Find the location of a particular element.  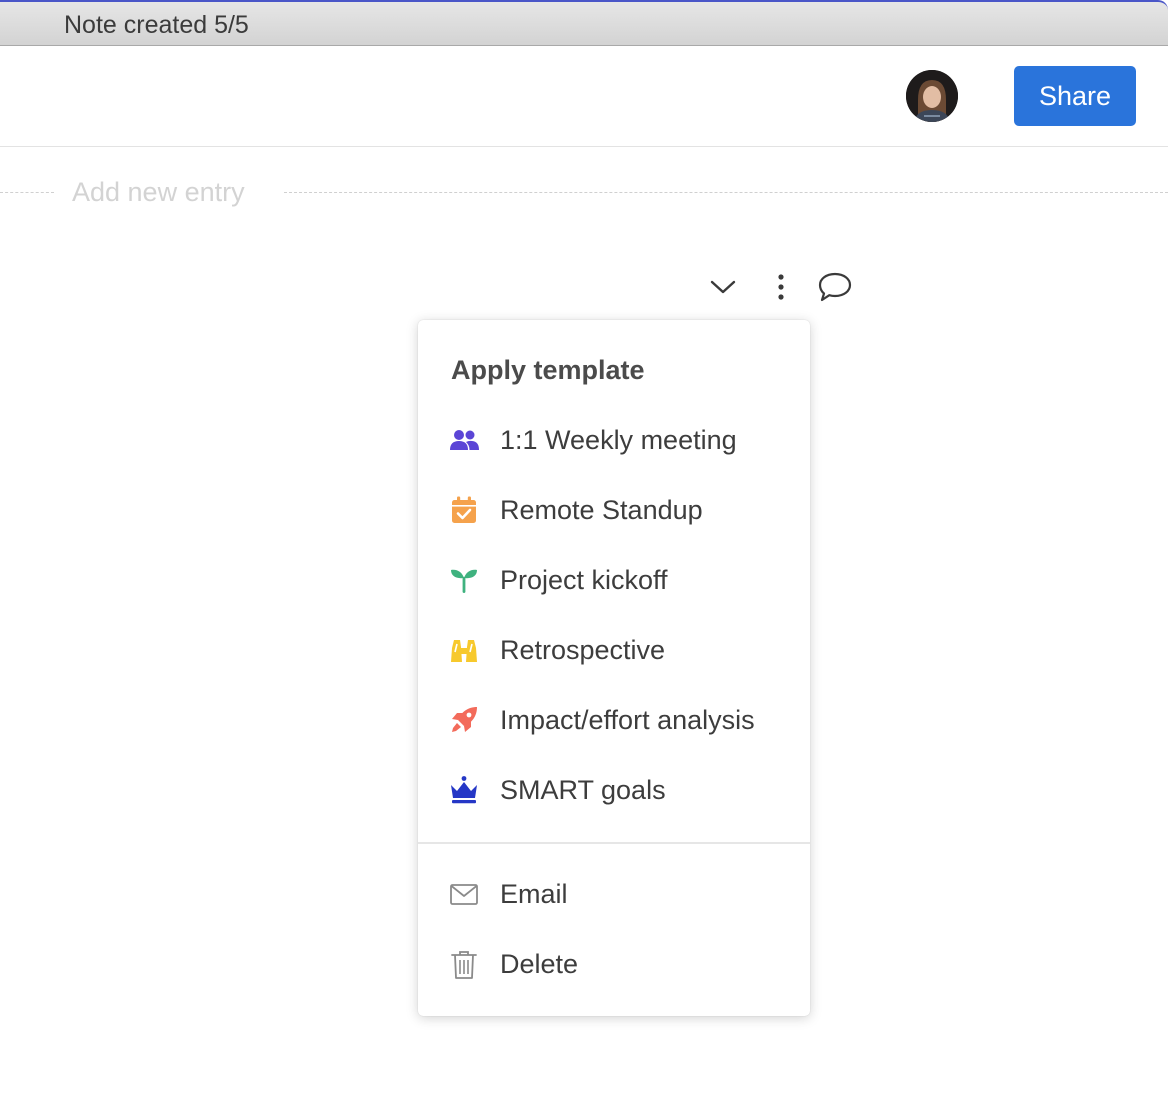

menu-item-label: Remote Standup is located at coordinates (601, 510).